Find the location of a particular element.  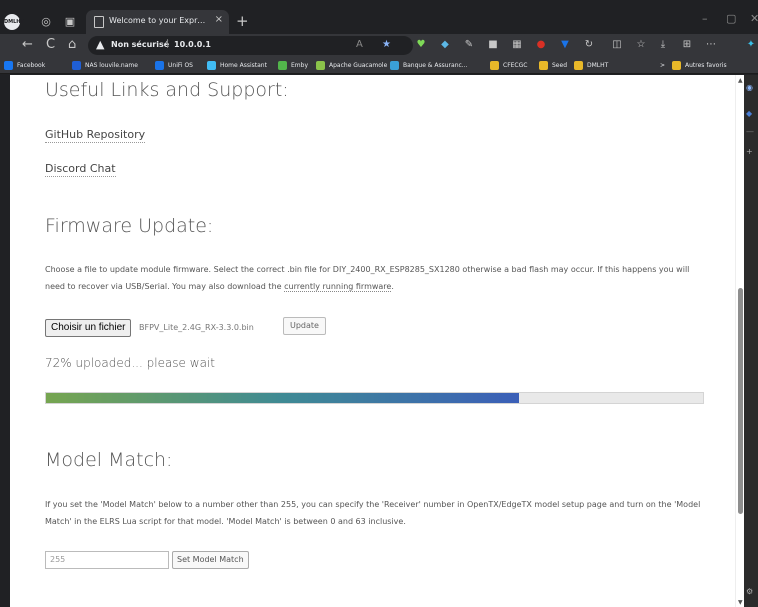

choose-file-button: Choisir un fichier is located at coordinates (88, 328).